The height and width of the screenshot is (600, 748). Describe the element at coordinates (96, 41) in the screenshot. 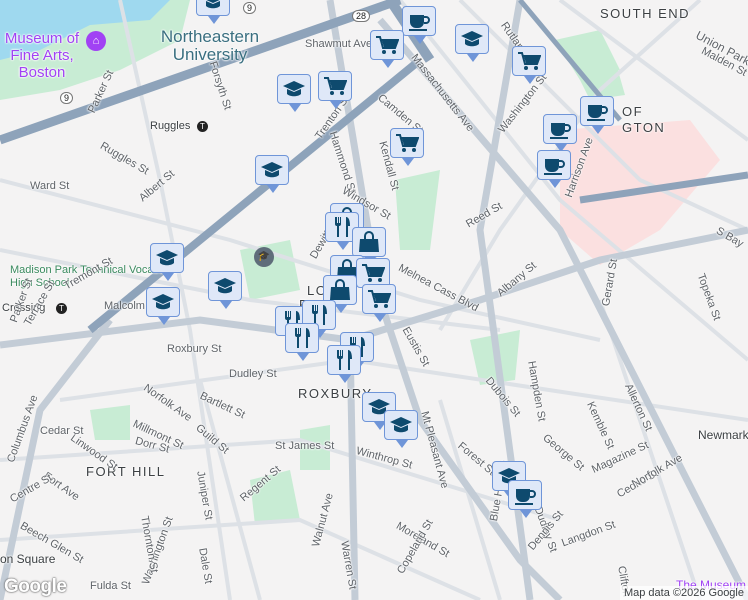

I see `museum-icon: ⌂` at that location.